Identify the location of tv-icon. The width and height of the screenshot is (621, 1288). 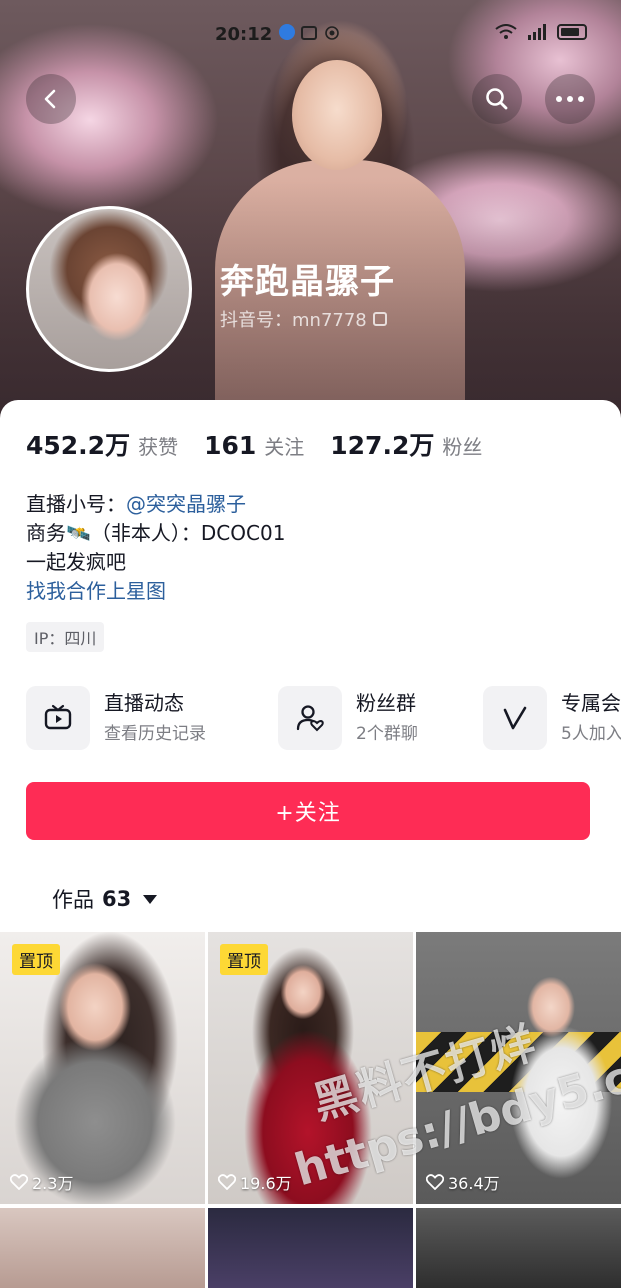
(58, 718).